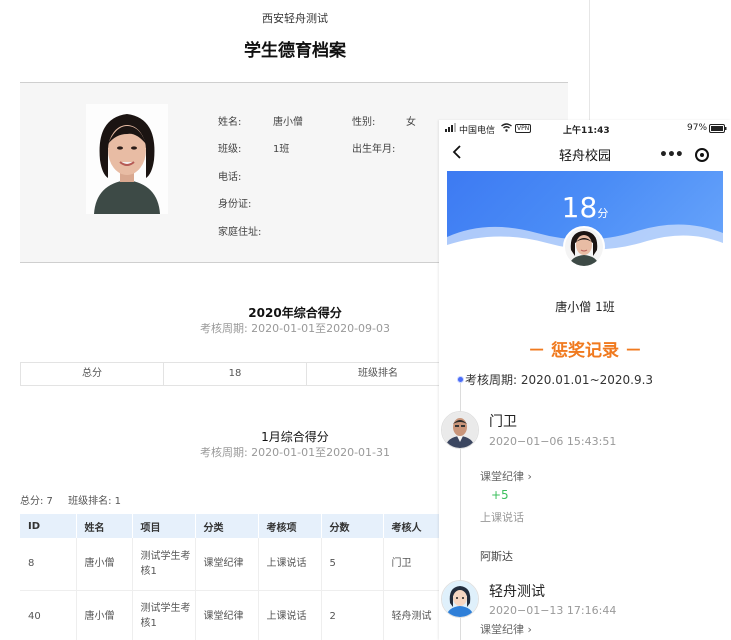  I want to click on table-cell: 2, so click(352, 615).